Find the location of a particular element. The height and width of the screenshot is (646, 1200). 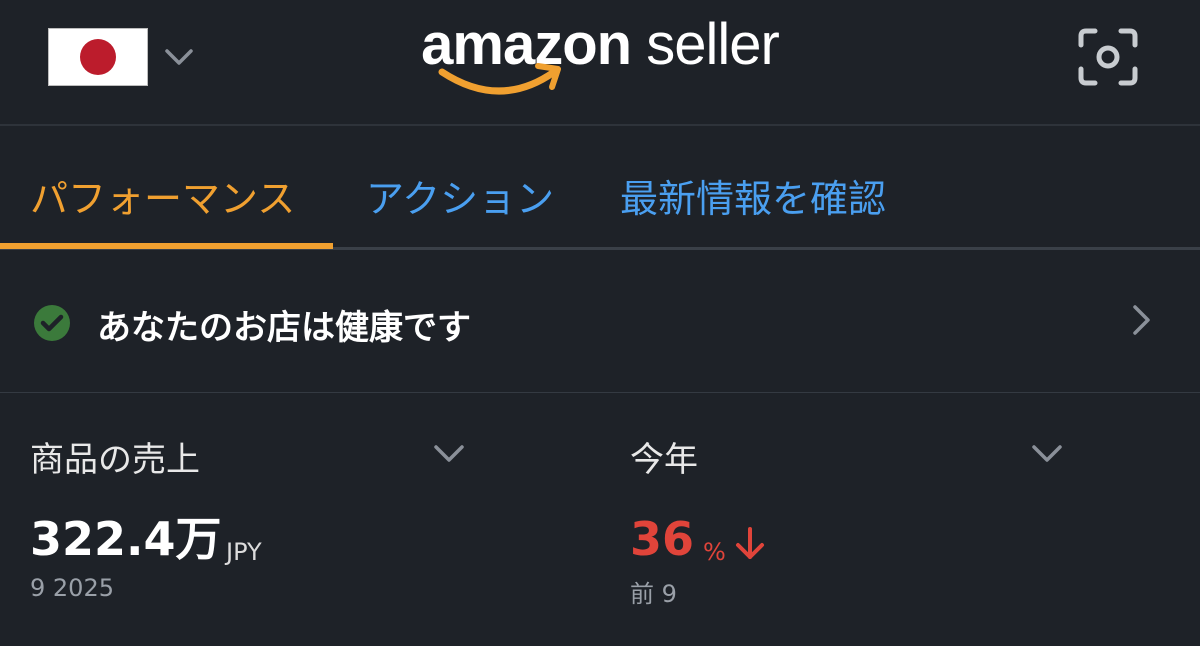

health-status-text: あなたのお店は健康です is located at coordinates (284, 328).